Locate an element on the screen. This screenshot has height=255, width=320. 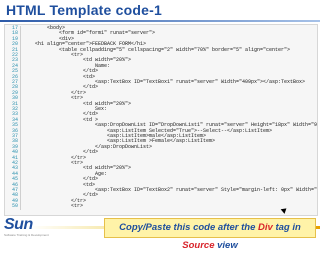
logo: Sun is located at coordinates (18, 224).